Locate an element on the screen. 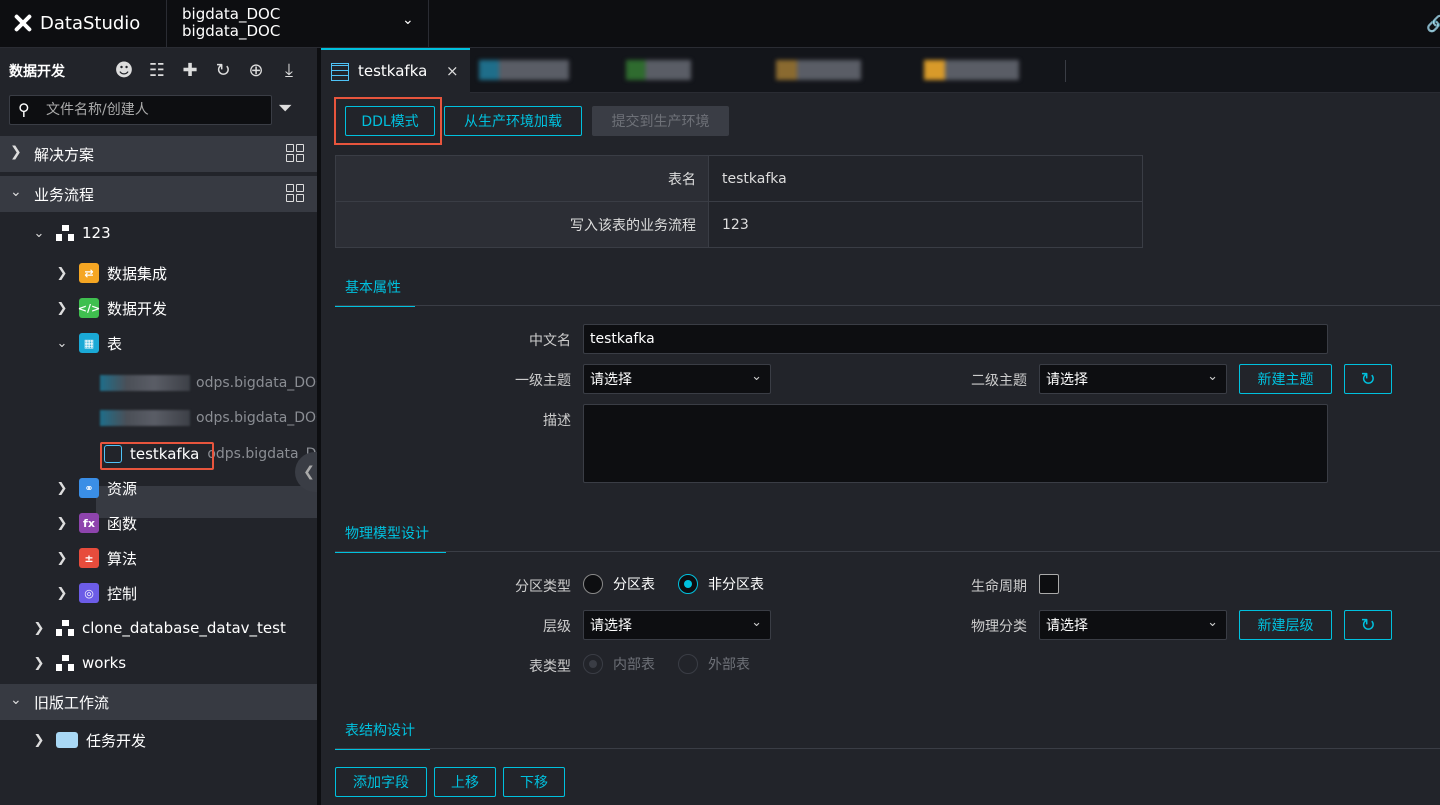  workspace-display-name: bigdata_DOC is located at coordinates (231, 31).